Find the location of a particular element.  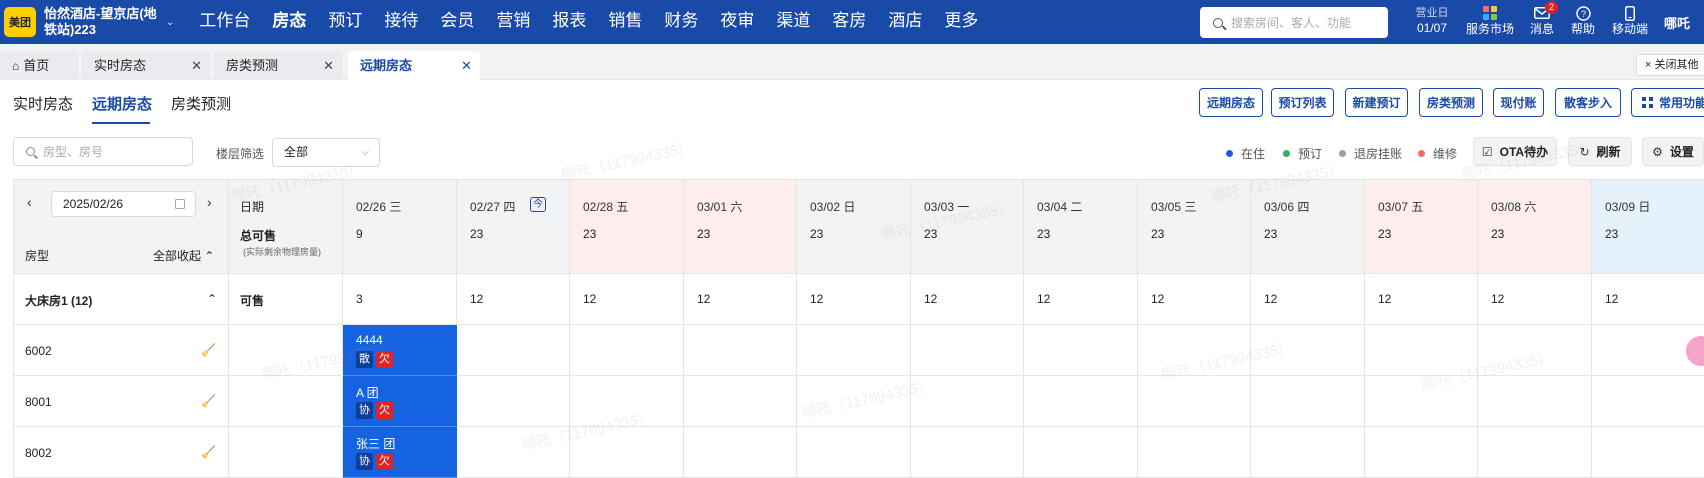

room-forecast-button: 房类预测 is located at coordinates (1451, 102).